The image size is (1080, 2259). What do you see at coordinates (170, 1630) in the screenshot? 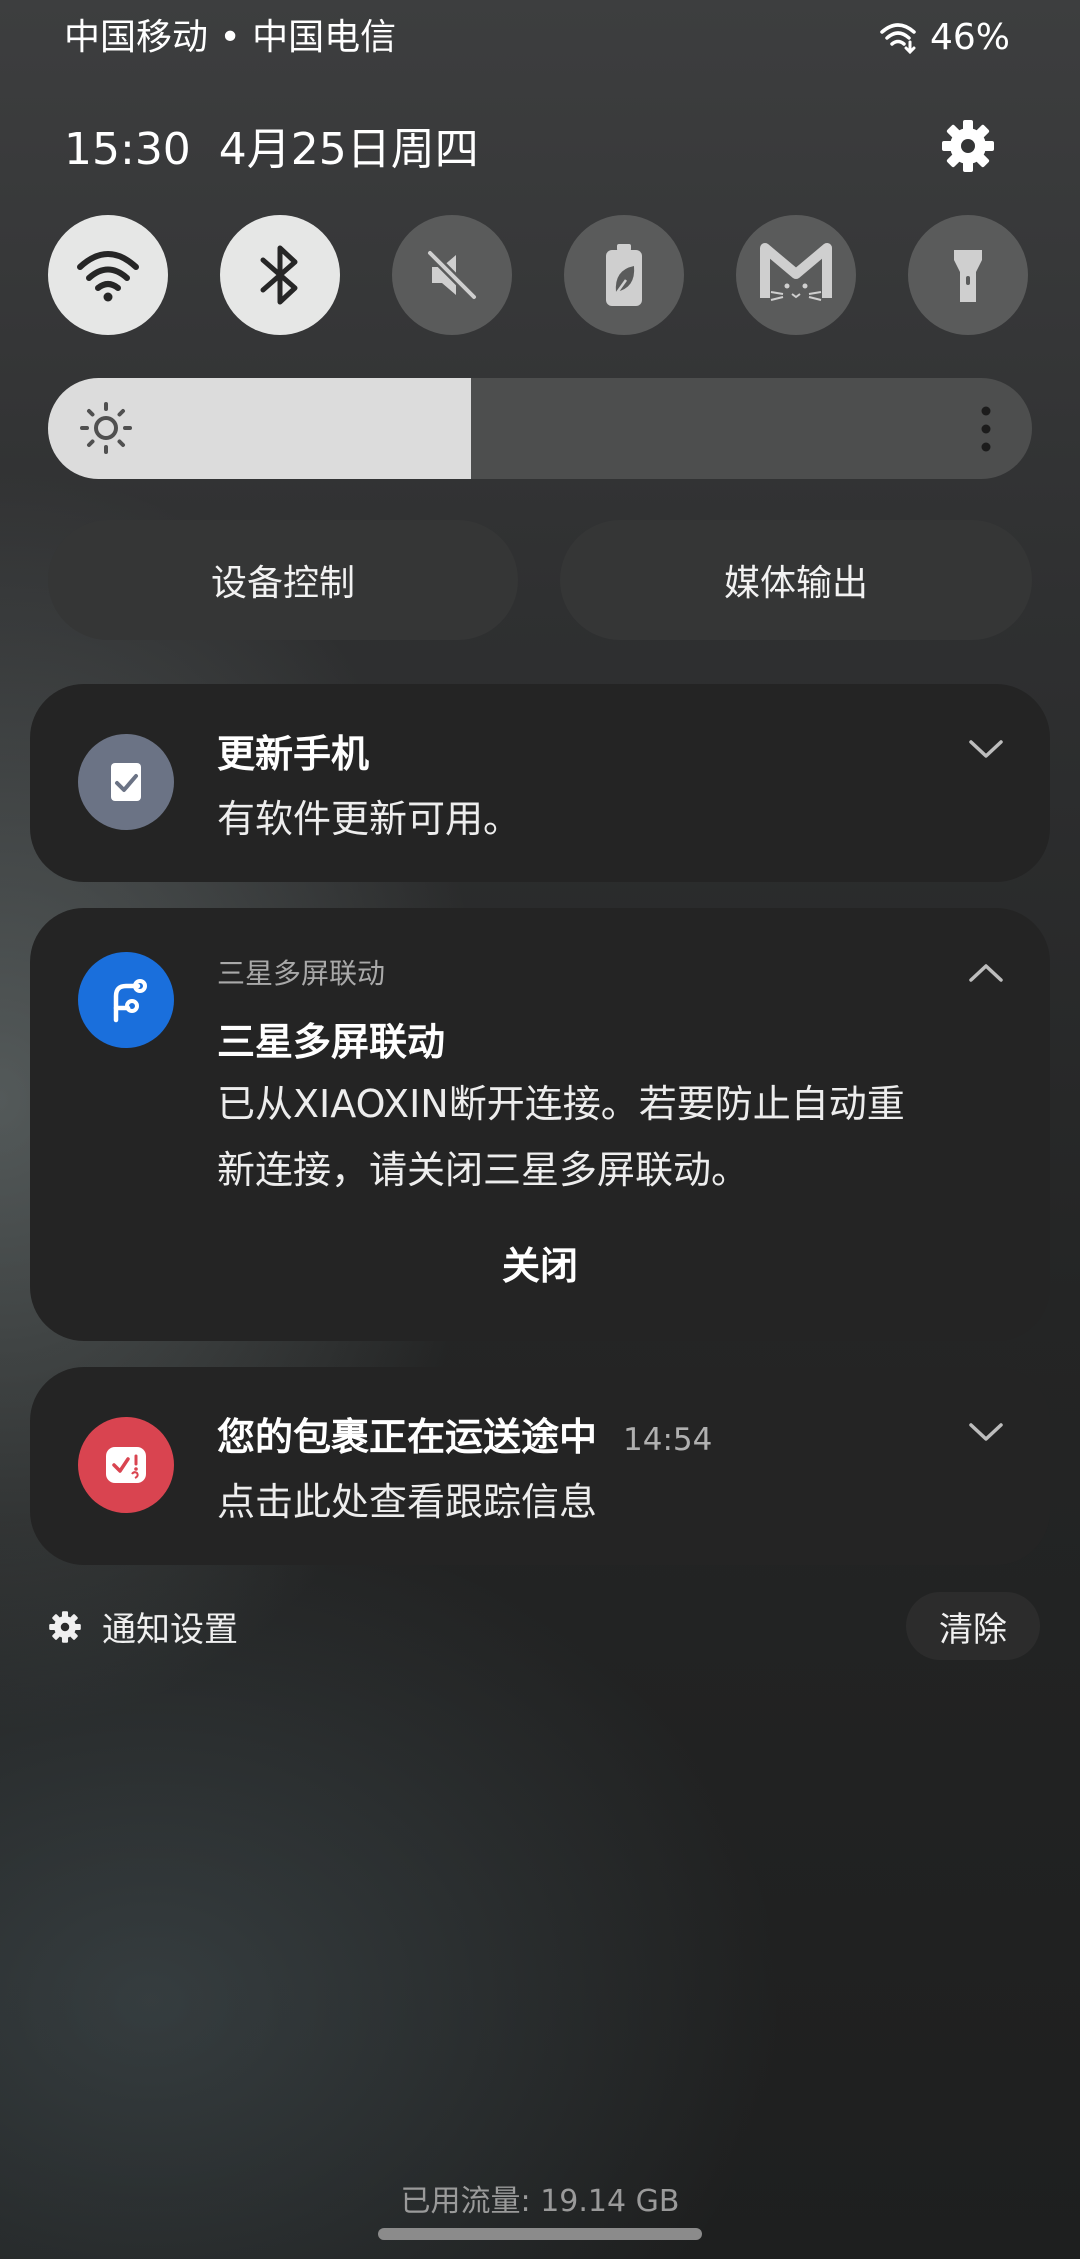
I see `notification-settings-label: 通知设置` at bounding box center [170, 1630].